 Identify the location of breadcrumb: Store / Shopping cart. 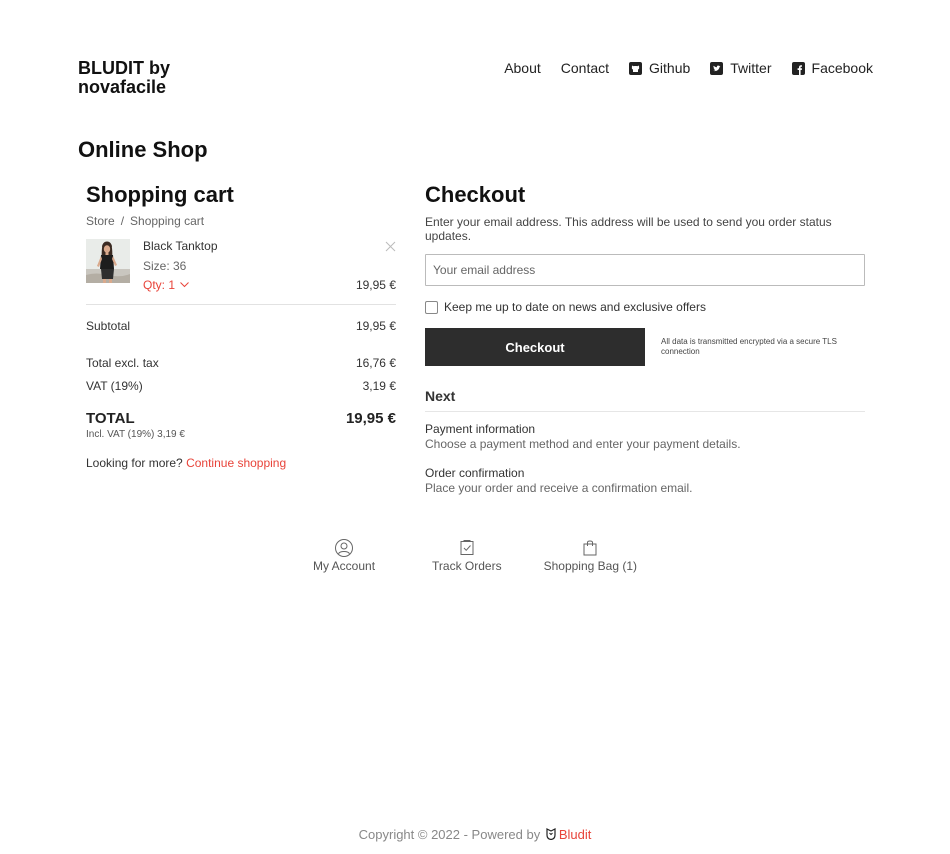
(241, 221).